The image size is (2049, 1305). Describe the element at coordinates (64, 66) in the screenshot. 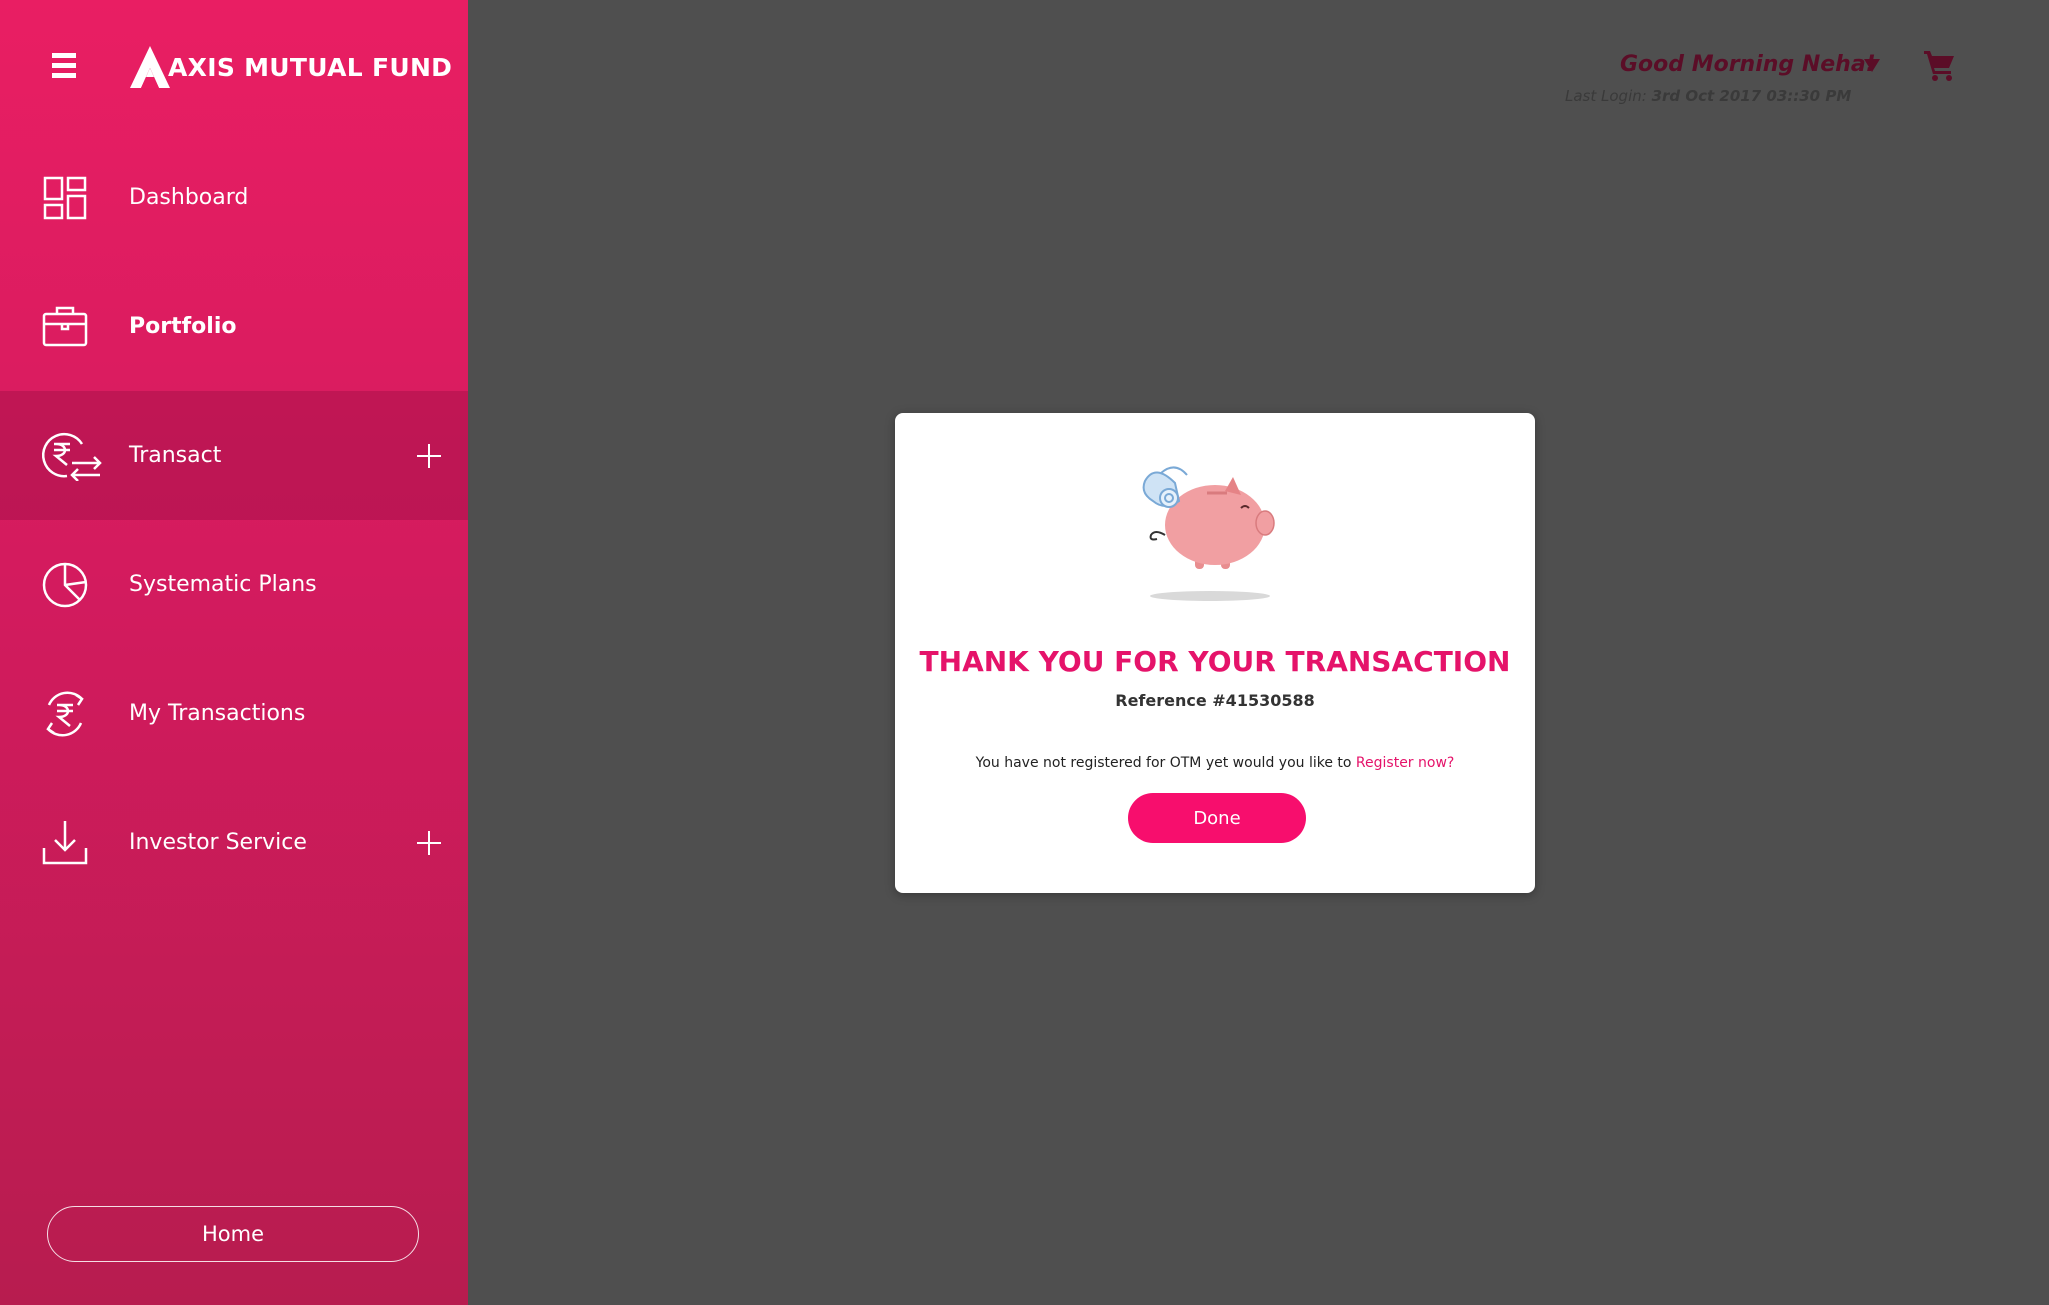

I see `menu-icon` at that location.